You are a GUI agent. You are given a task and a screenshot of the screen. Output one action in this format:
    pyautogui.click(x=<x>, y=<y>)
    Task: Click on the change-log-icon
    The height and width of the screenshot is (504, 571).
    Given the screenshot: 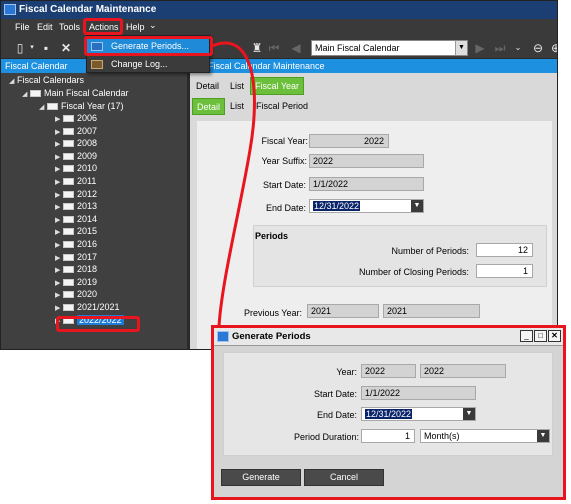 What is the action you would take?
    pyautogui.click(x=97, y=64)
    